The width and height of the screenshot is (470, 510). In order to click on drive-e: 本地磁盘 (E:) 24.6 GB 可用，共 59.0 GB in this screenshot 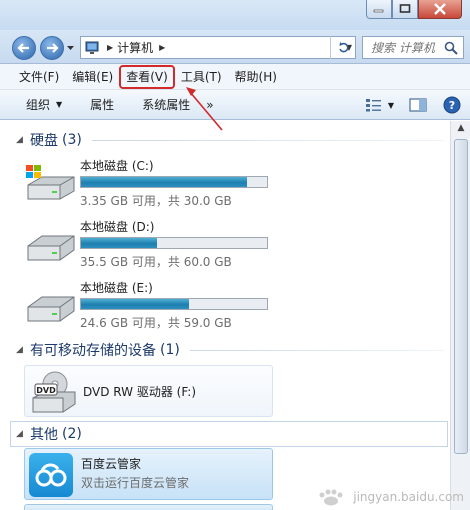, I will do `click(154, 308)`.